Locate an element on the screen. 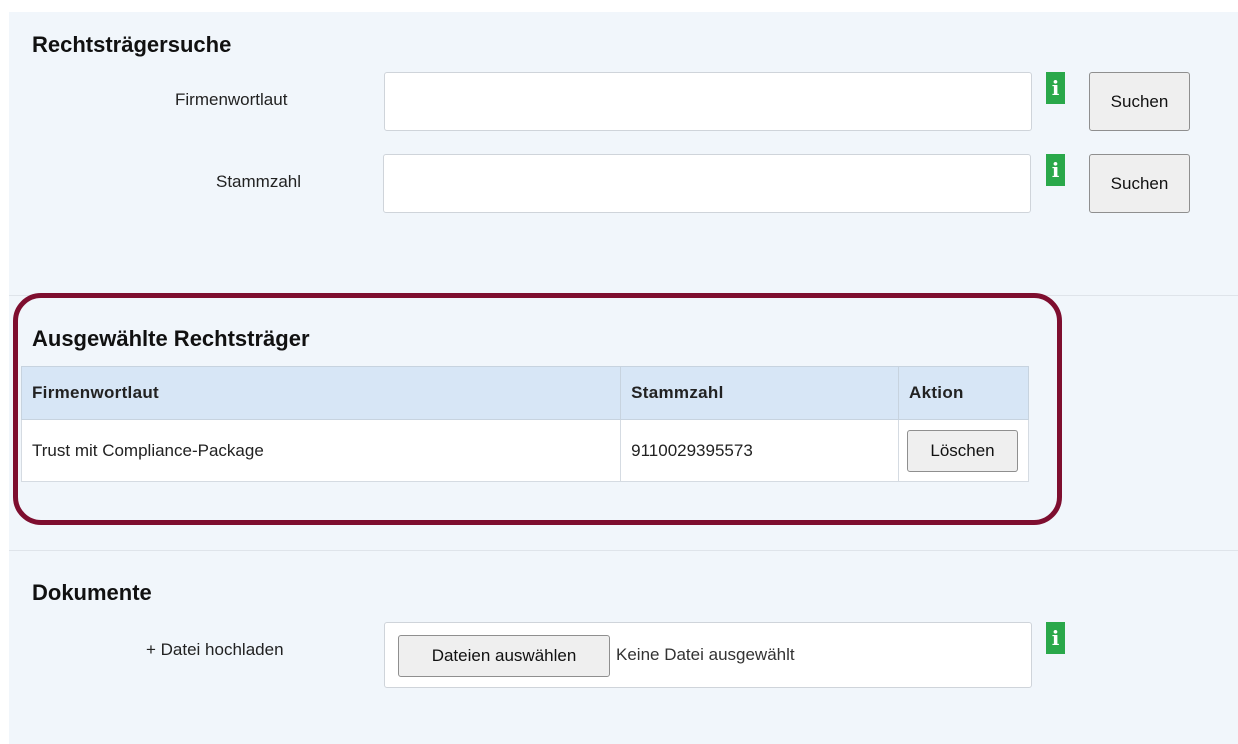  choose-files-button: Dateien auswählen is located at coordinates (504, 656).